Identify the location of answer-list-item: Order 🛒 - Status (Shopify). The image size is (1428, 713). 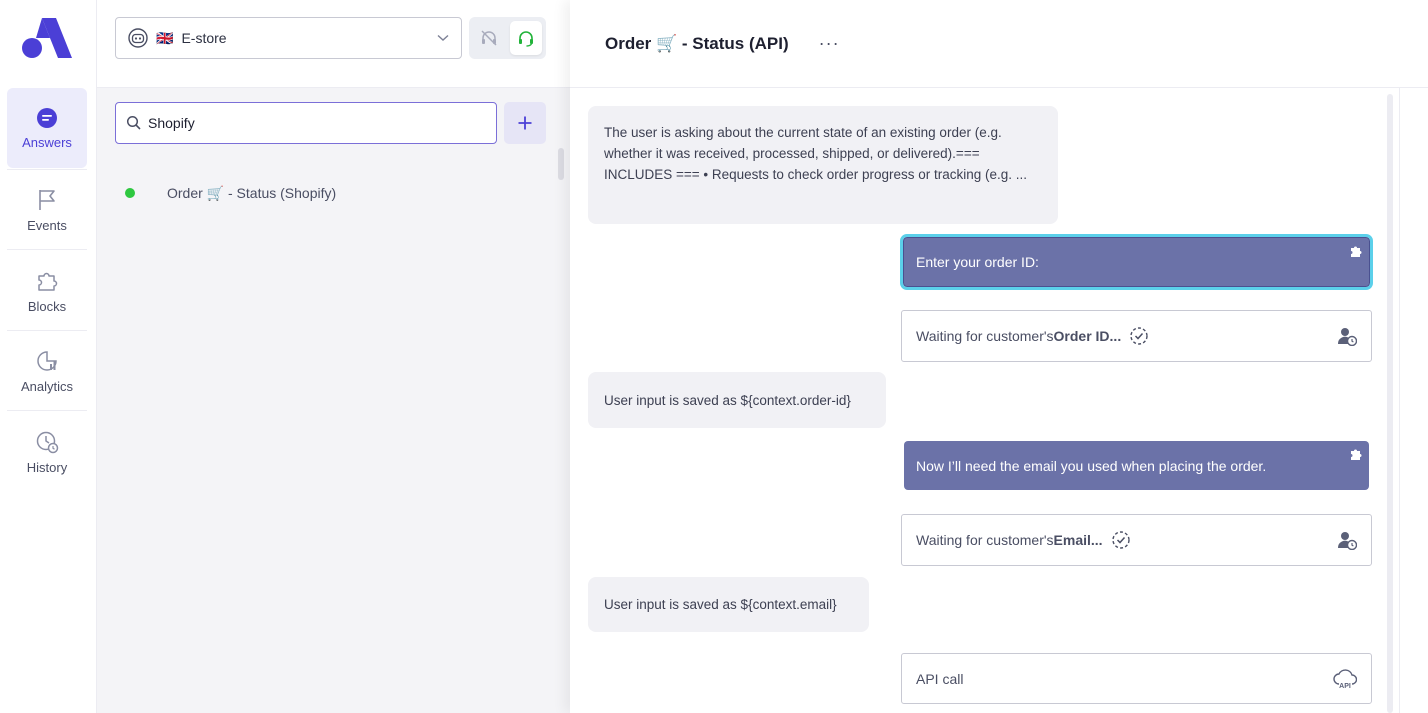
(330, 193).